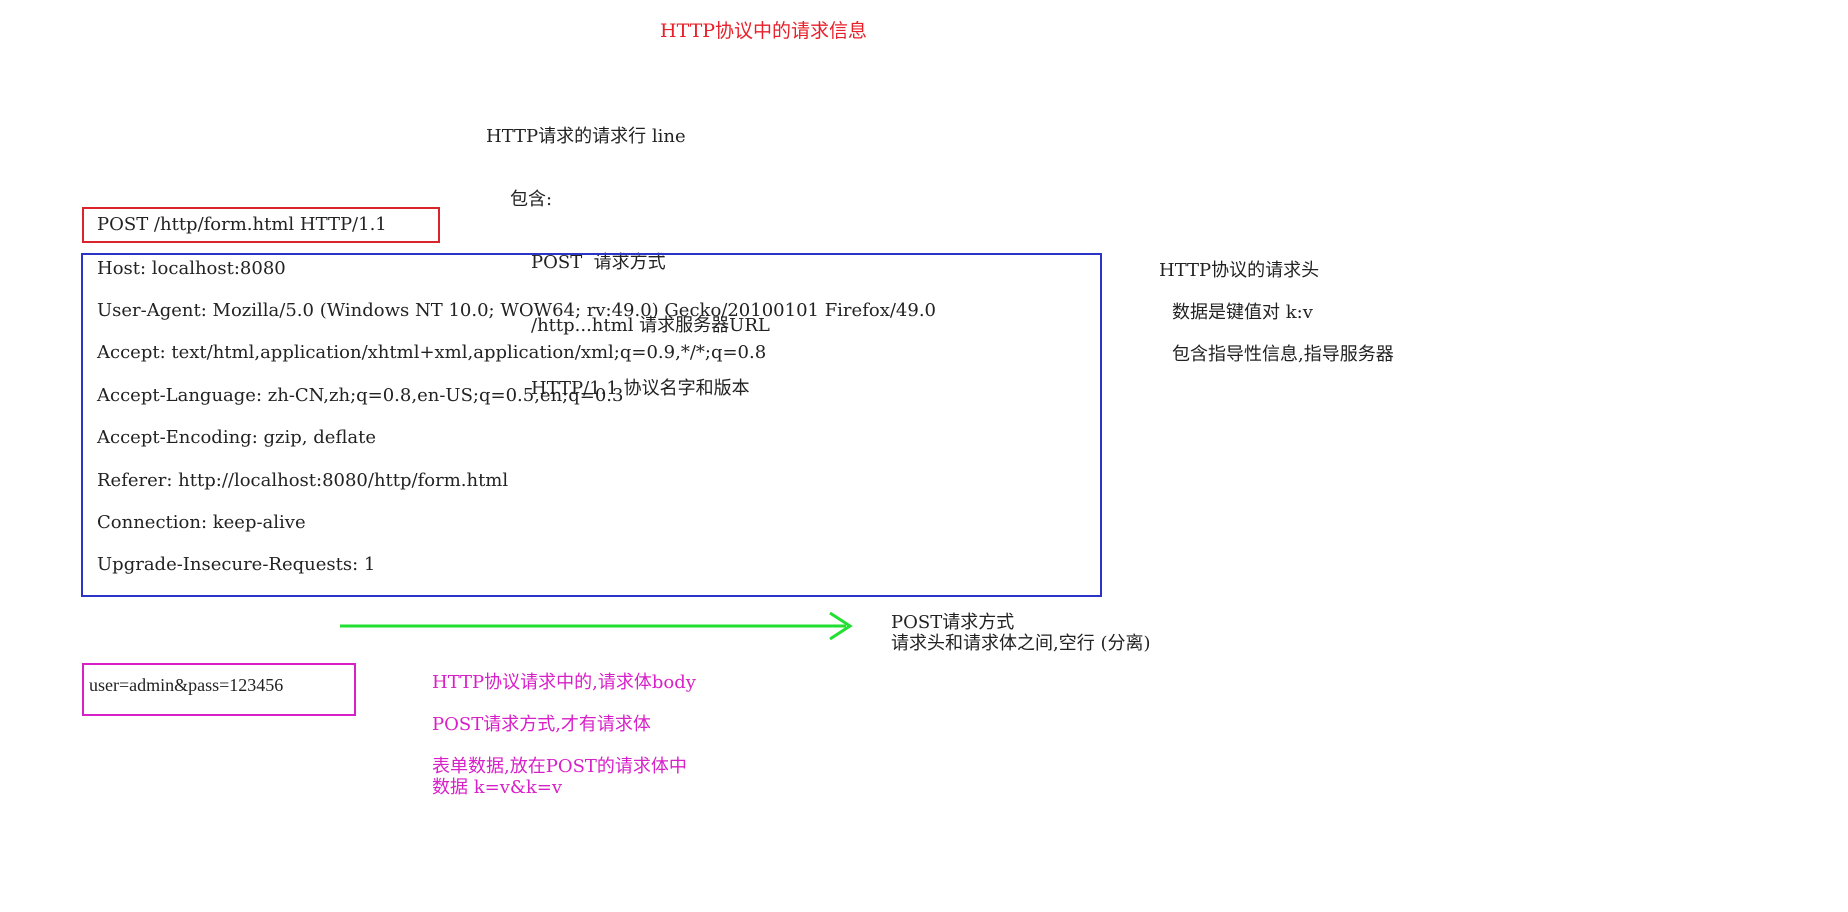 This screenshot has width=1848, height=912. What do you see at coordinates (1239, 270) in the screenshot?
I see `headers-note-heading: HTTP协议的请求头` at bounding box center [1239, 270].